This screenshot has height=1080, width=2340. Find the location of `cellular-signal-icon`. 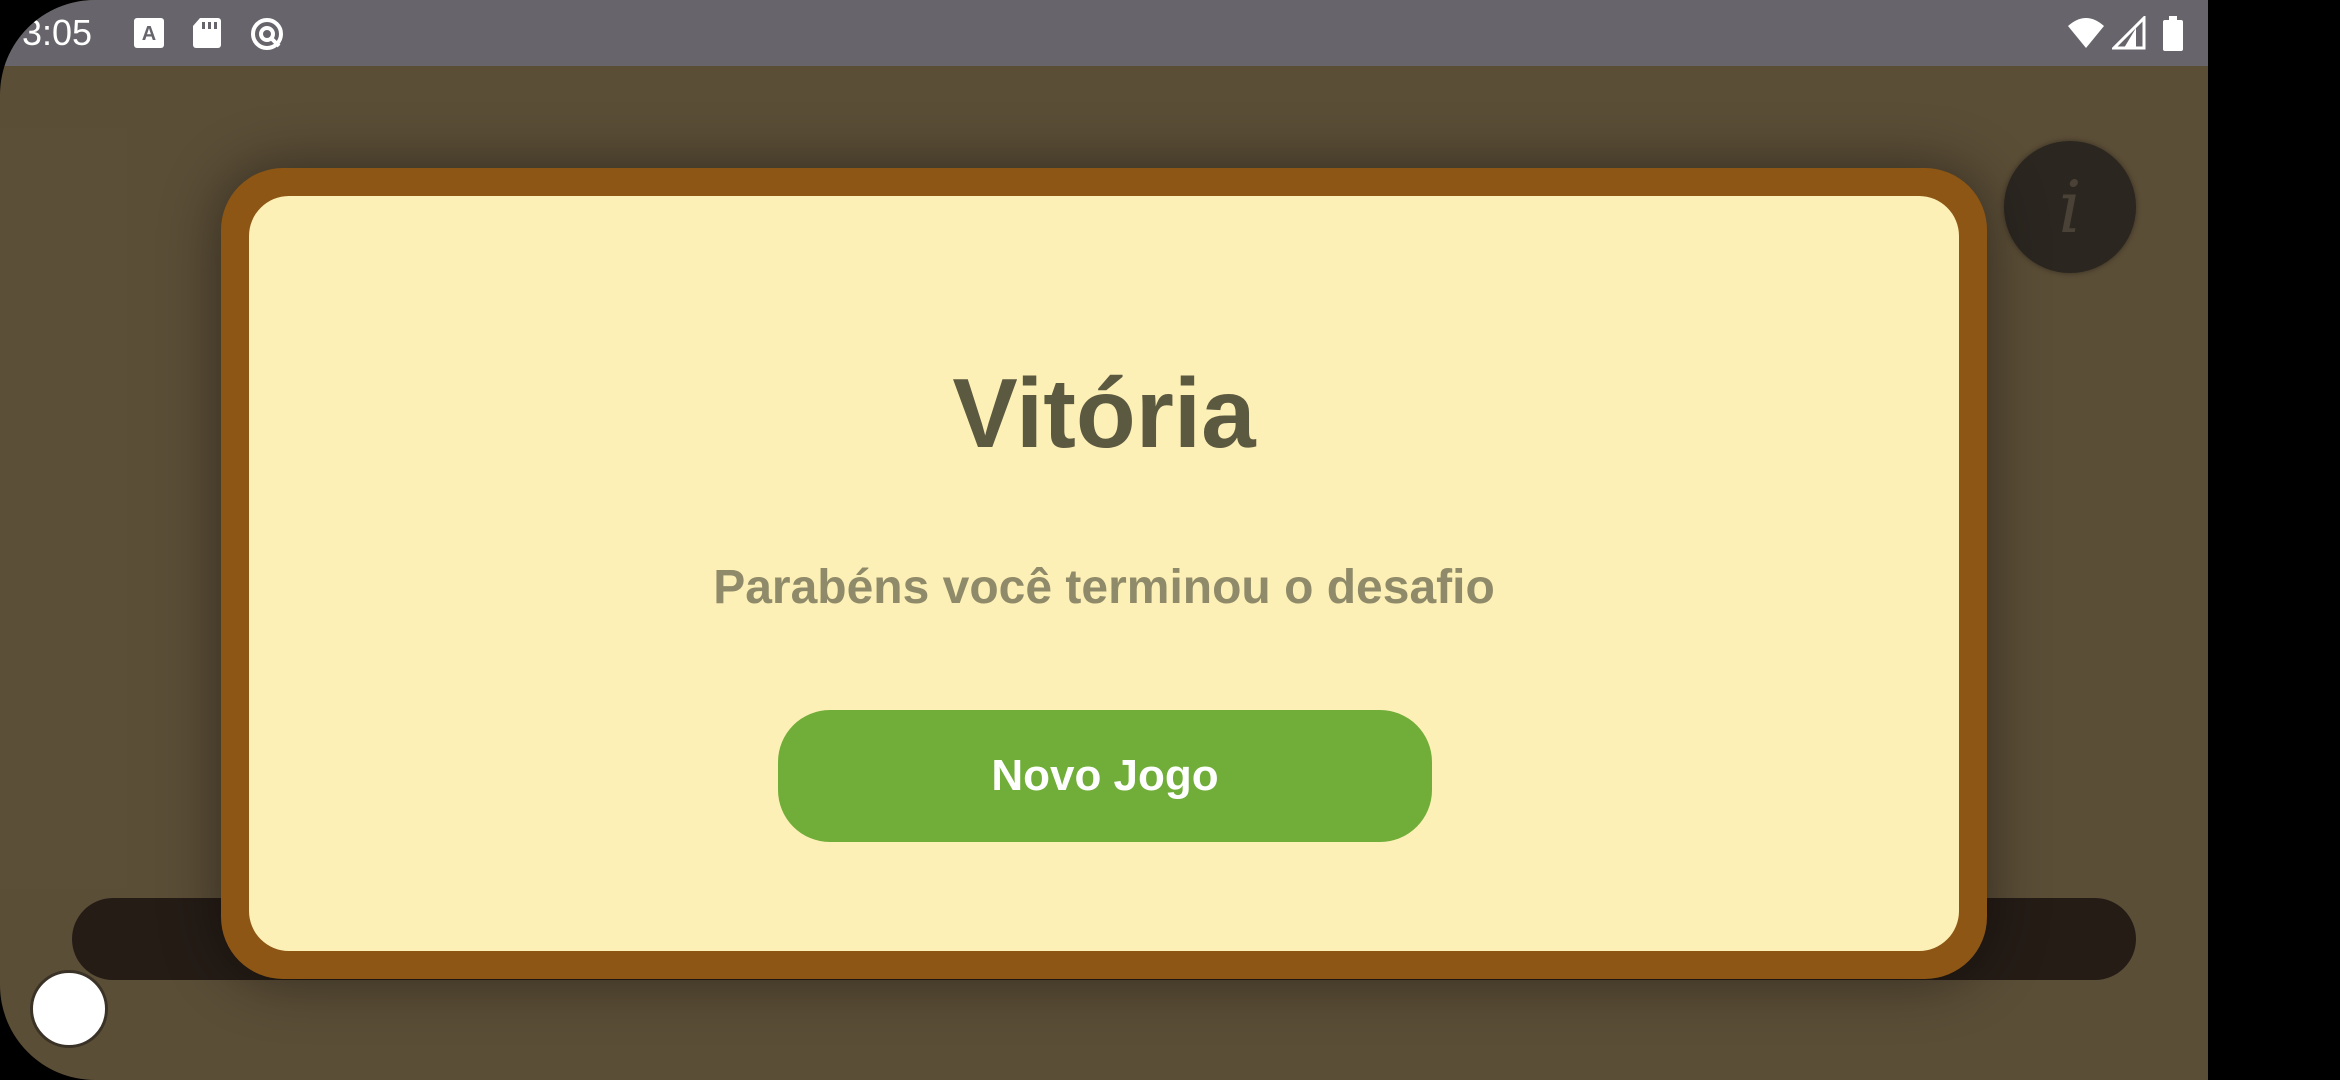

cellular-signal-icon is located at coordinates (2128, 32).